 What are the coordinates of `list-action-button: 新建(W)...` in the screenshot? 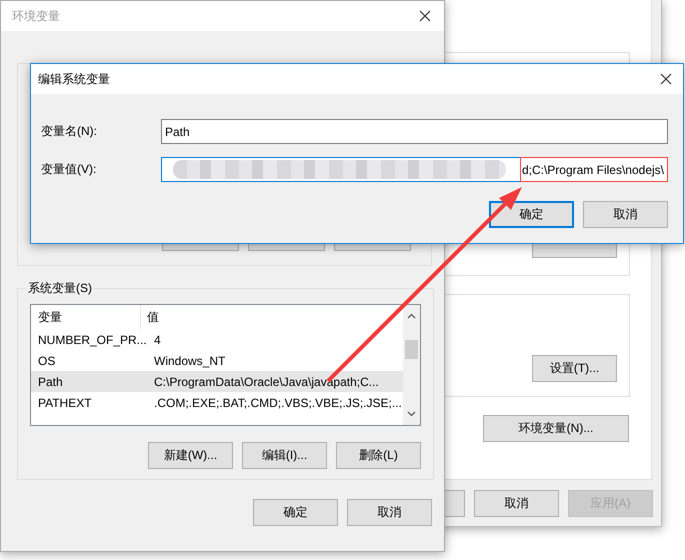 It's located at (190, 455).